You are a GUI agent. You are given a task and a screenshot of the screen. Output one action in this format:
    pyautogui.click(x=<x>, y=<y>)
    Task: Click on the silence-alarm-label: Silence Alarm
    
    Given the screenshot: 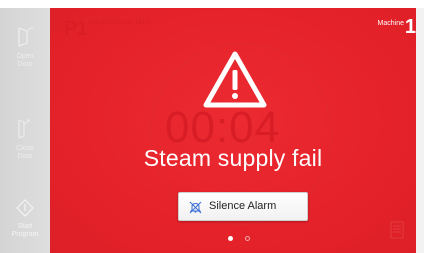 What is the action you would take?
    pyautogui.click(x=243, y=206)
    